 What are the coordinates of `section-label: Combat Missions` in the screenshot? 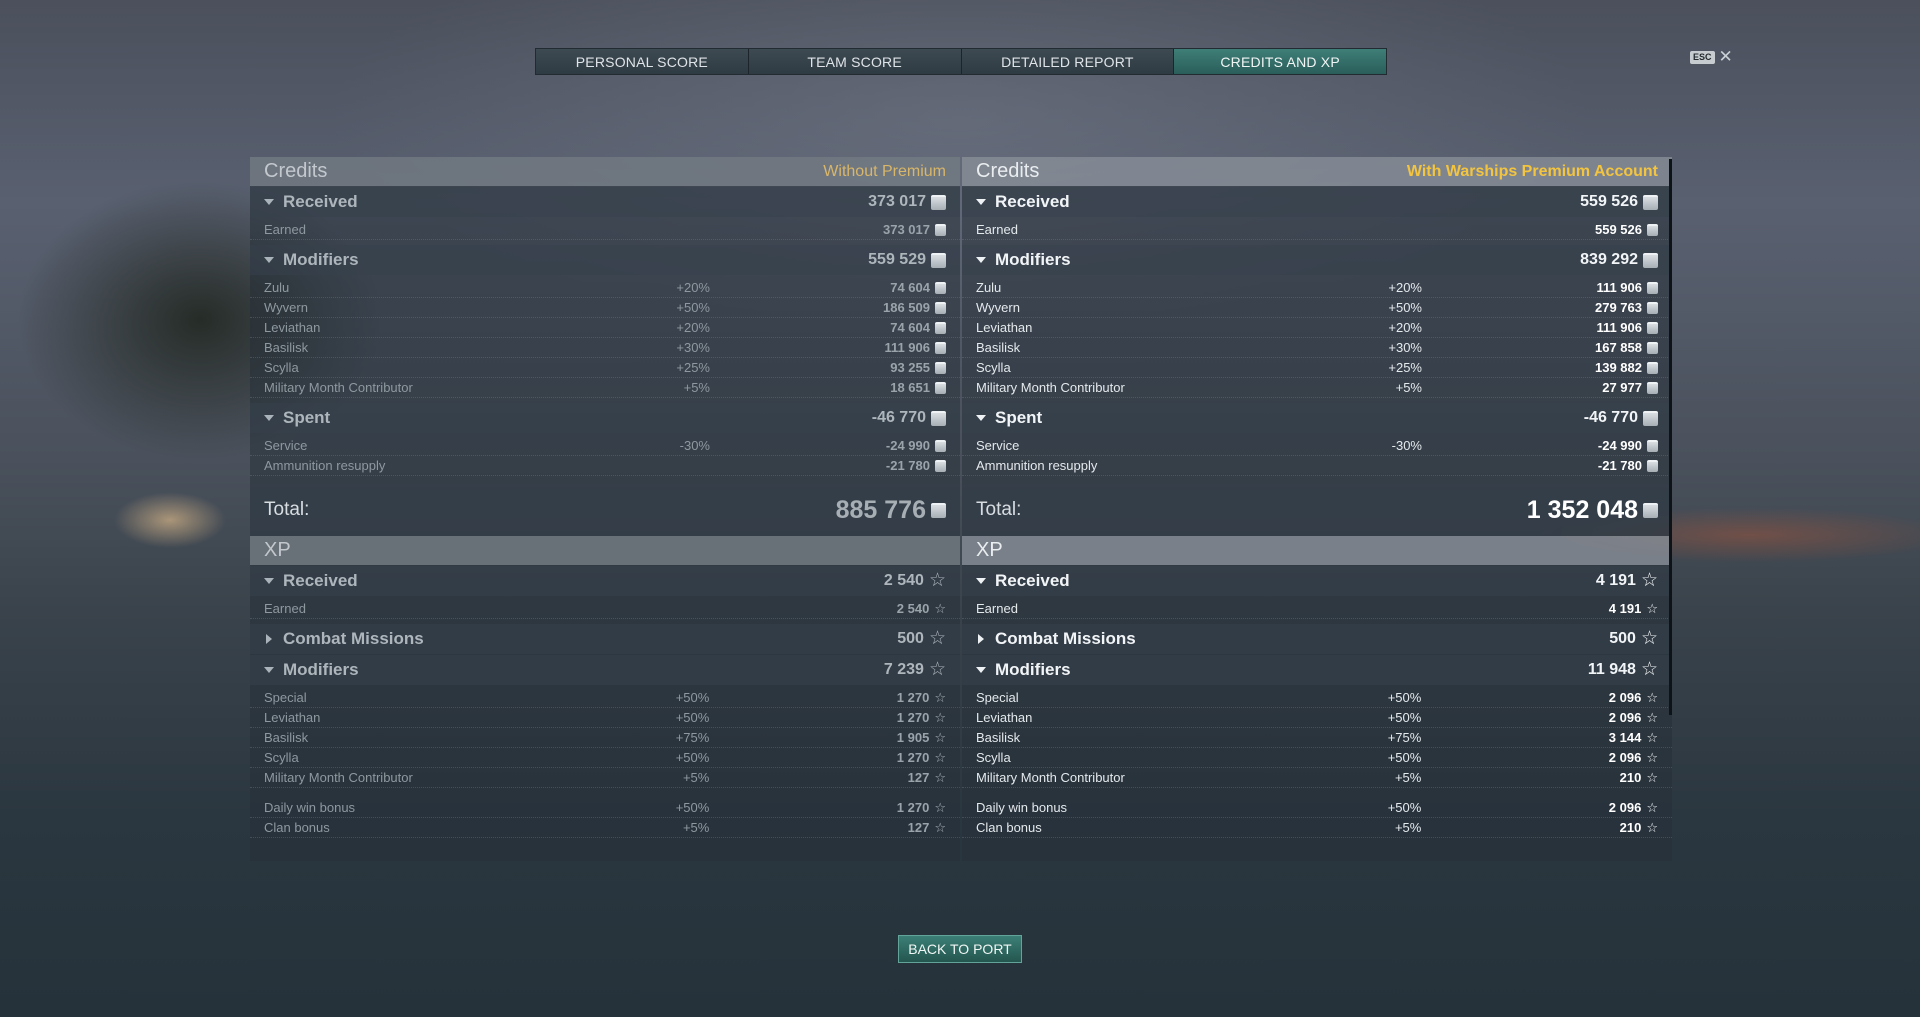 It's located at (353, 638).